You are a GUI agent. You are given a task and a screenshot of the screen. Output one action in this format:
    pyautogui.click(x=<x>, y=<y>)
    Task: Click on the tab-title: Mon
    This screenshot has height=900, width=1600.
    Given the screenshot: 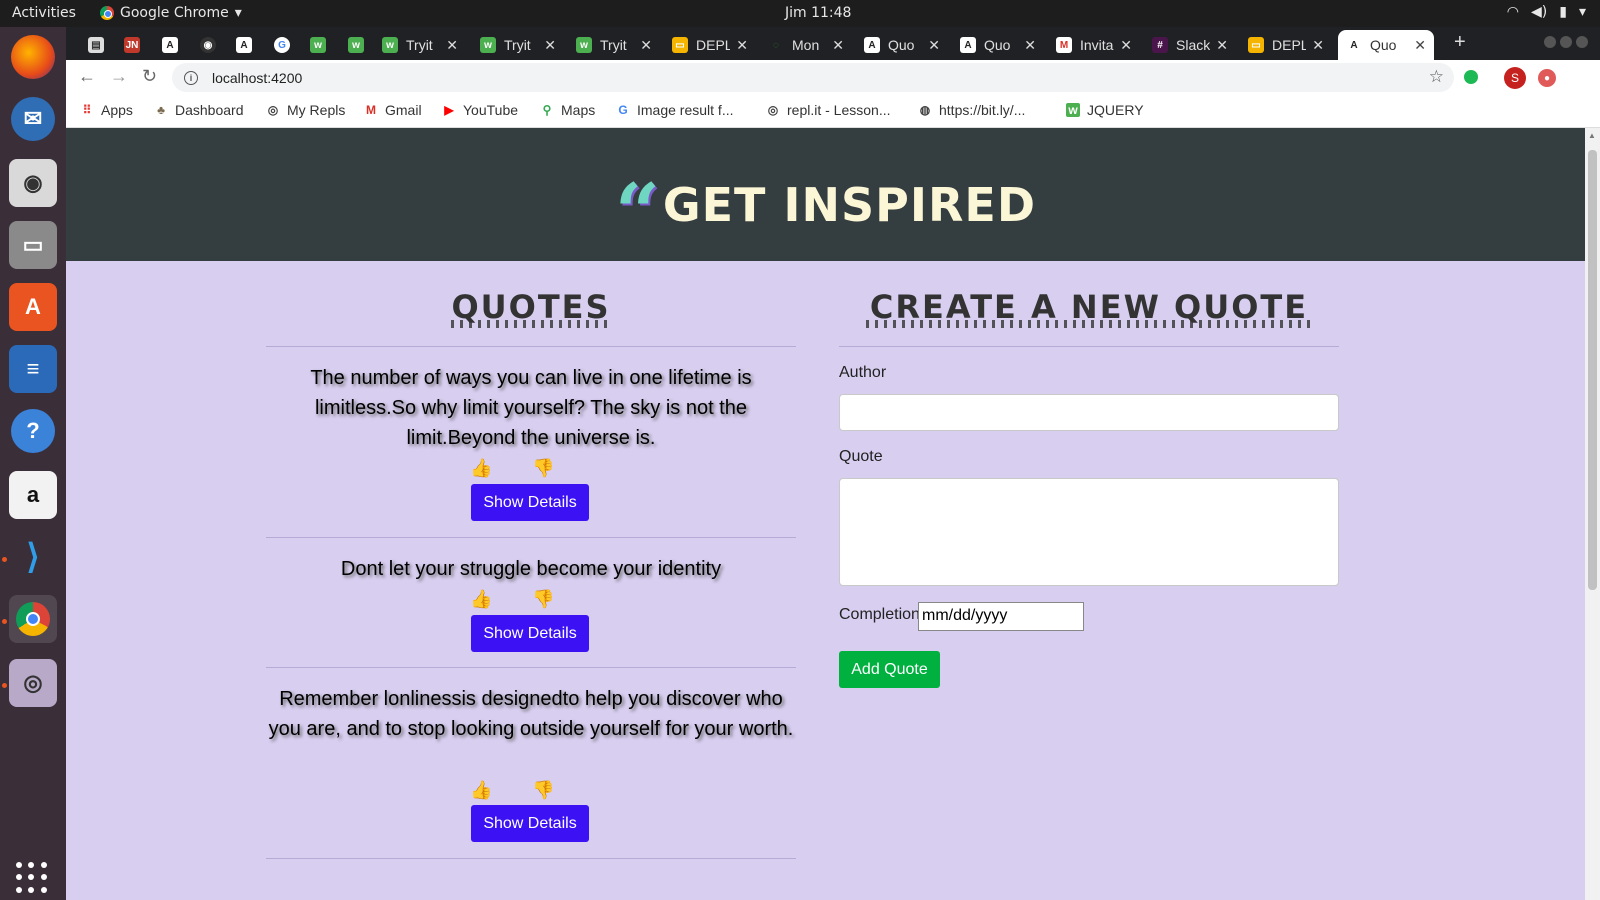 What is the action you would take?
    pyautogui.click(x=806, y=45)
    